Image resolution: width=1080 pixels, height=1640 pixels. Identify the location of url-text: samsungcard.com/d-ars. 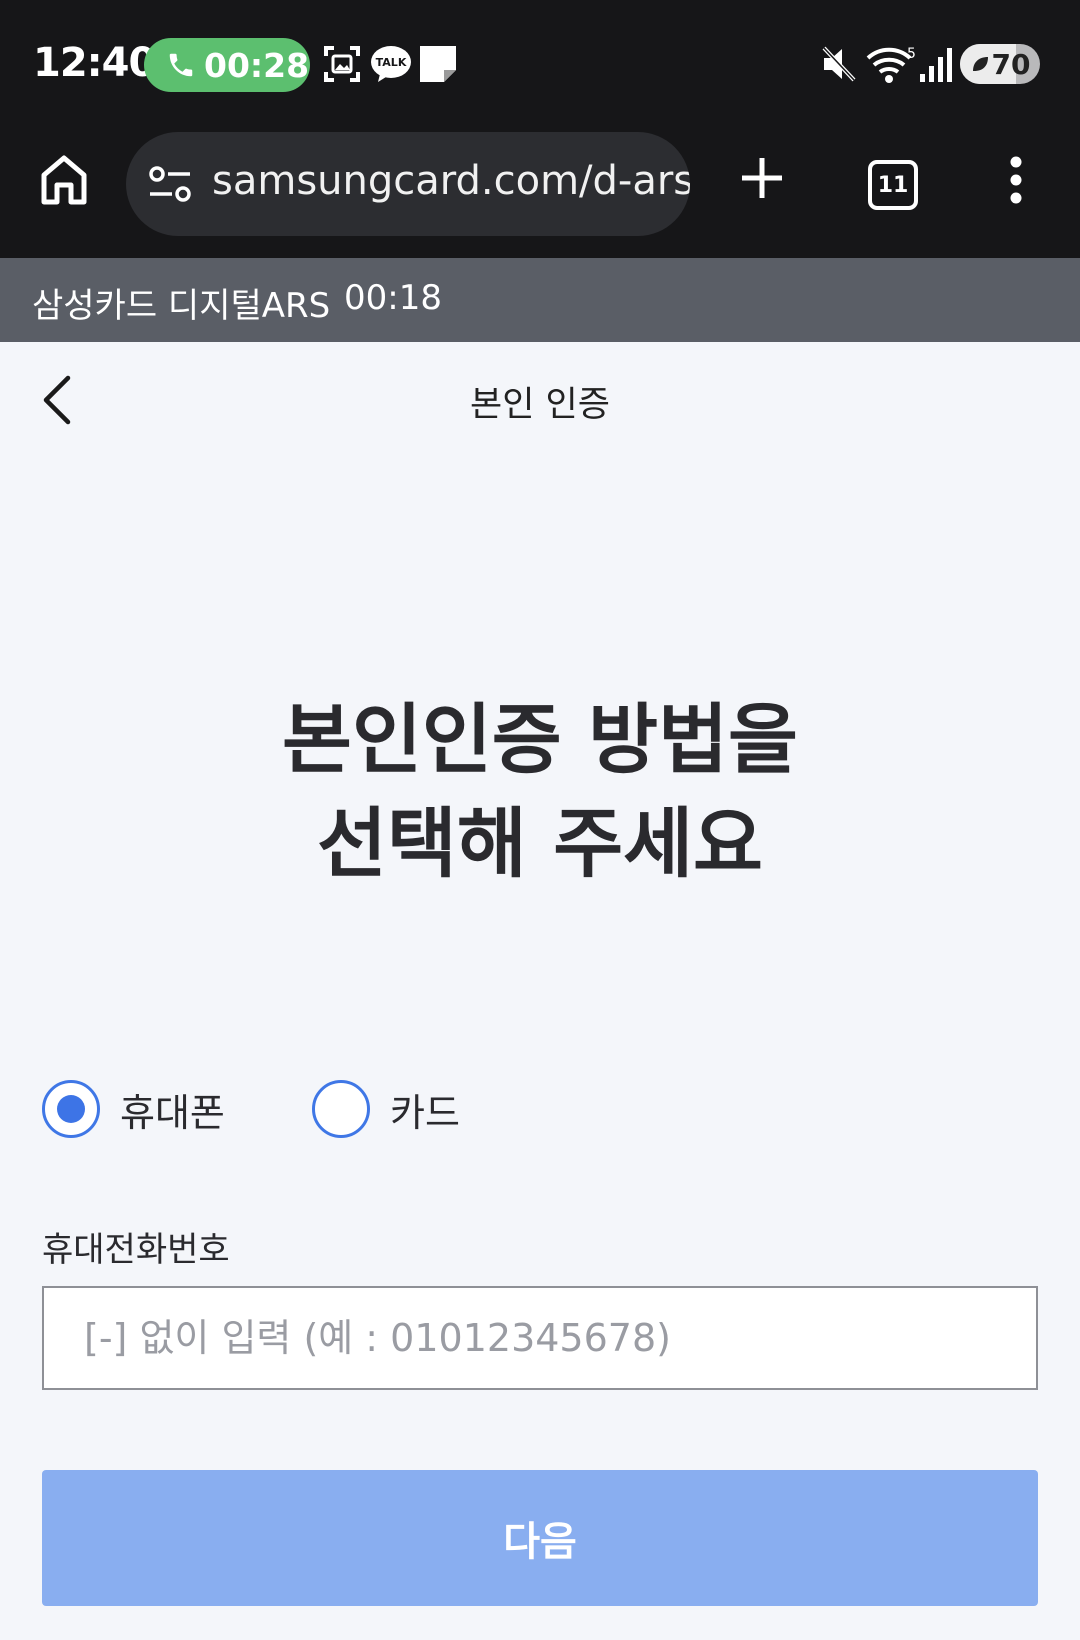
(451, 181).